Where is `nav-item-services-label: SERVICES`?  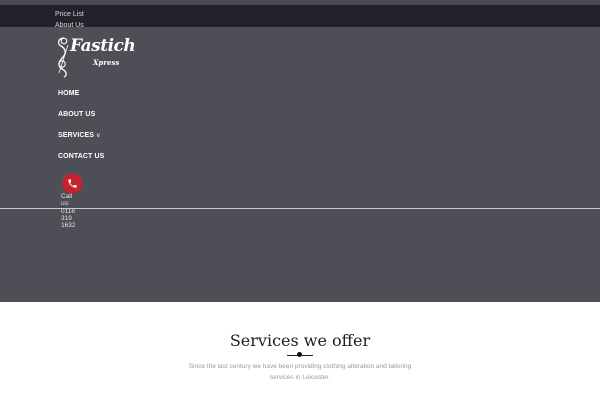
nav-item-services-label: SERVICES is located at coordinates (76, 135).